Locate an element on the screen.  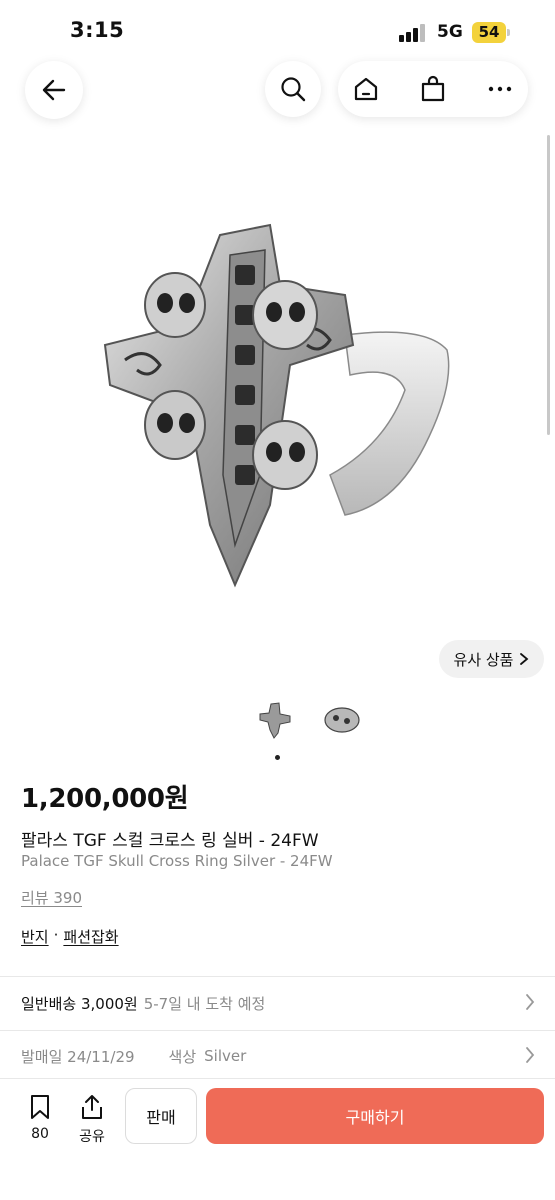
buy-label: 구매하기 is located at coordinates (375, 1117).